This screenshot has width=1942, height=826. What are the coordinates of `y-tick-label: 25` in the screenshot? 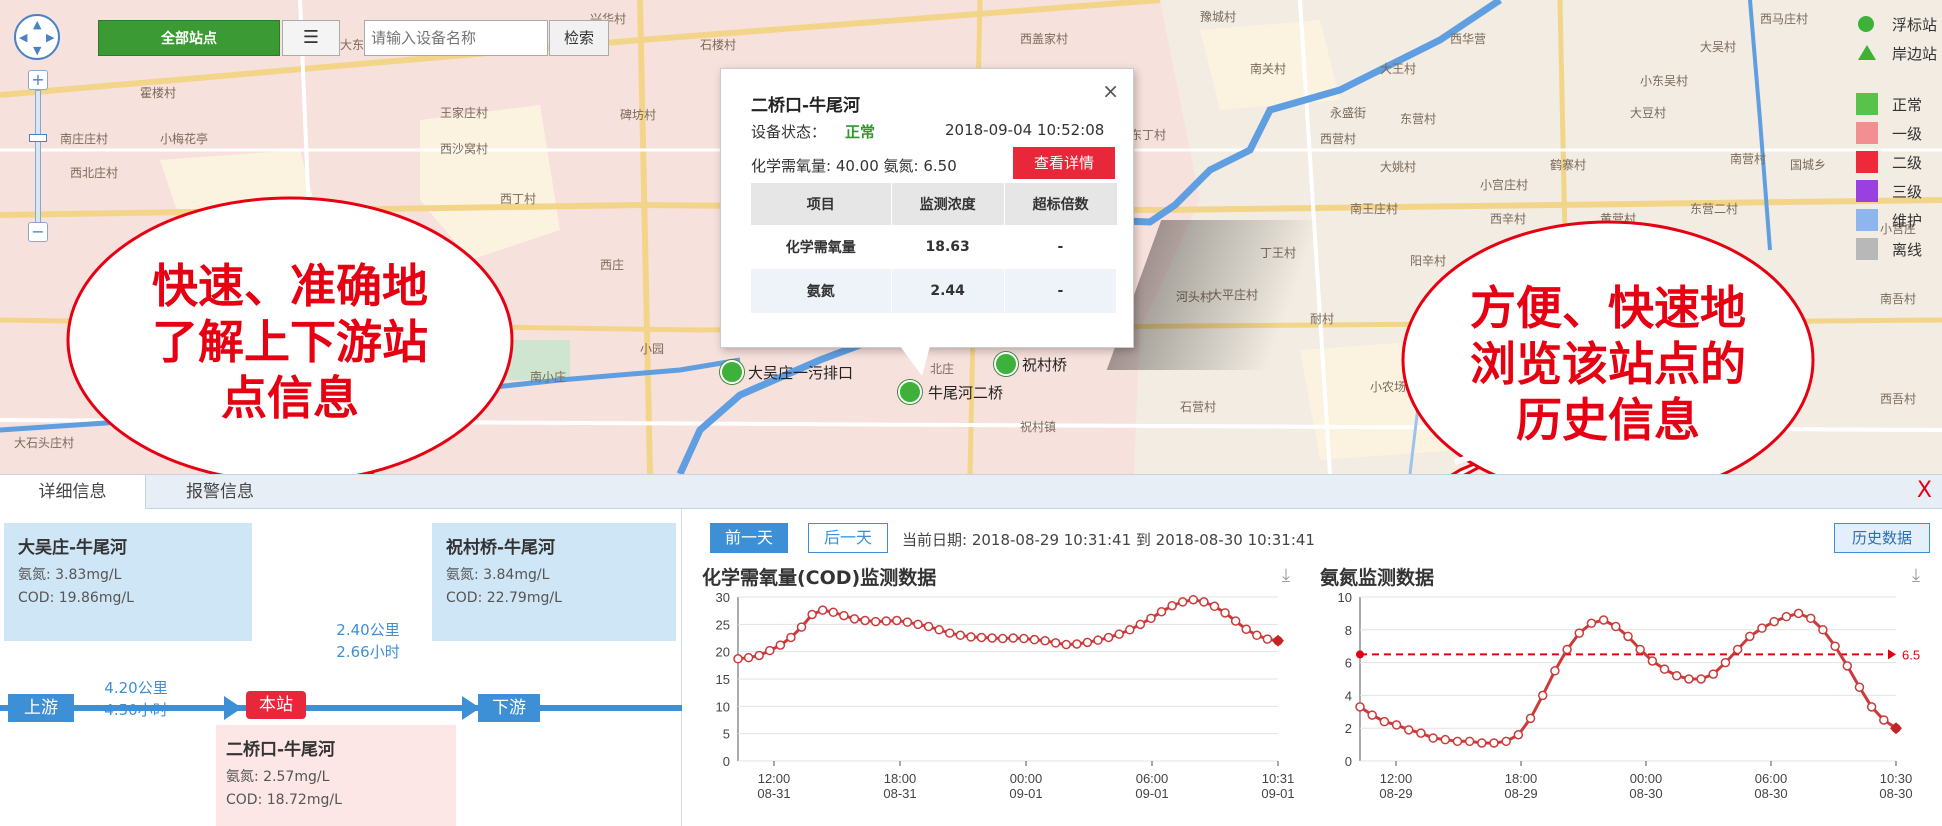 It's located at (723, 624).